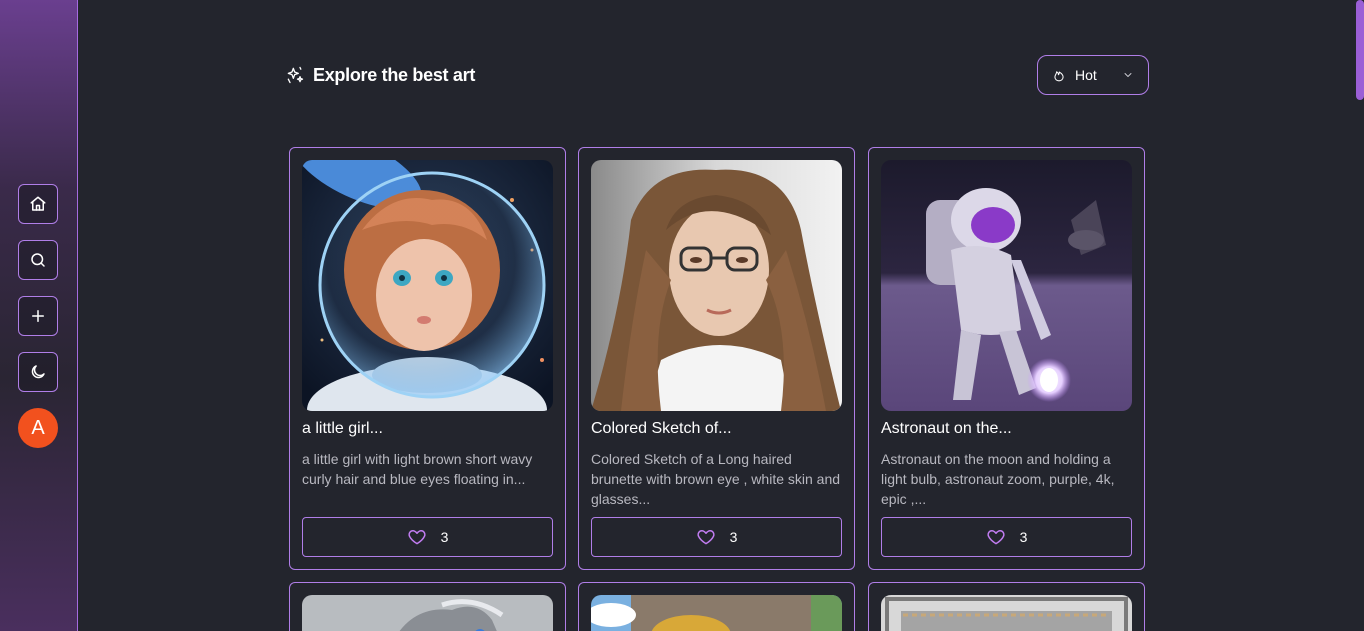  Describe the element at coordinates (295, 75) in the screenshot. I see `sparkles-icon` at that location.